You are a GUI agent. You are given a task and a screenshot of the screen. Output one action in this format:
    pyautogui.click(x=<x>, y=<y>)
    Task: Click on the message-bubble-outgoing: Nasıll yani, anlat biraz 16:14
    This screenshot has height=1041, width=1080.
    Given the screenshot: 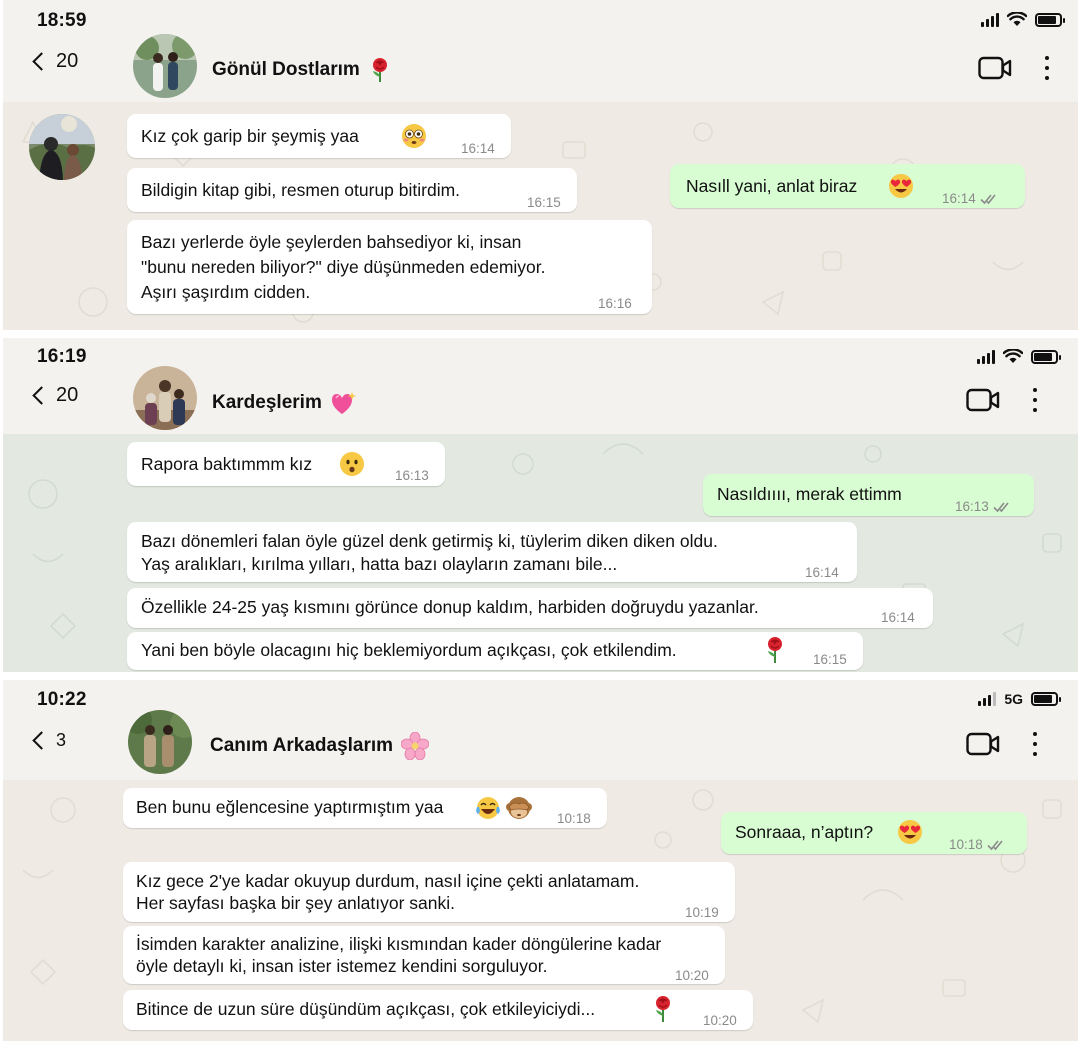 What is the action you would take?
    pyautogui.click(x=847, y=186)
    